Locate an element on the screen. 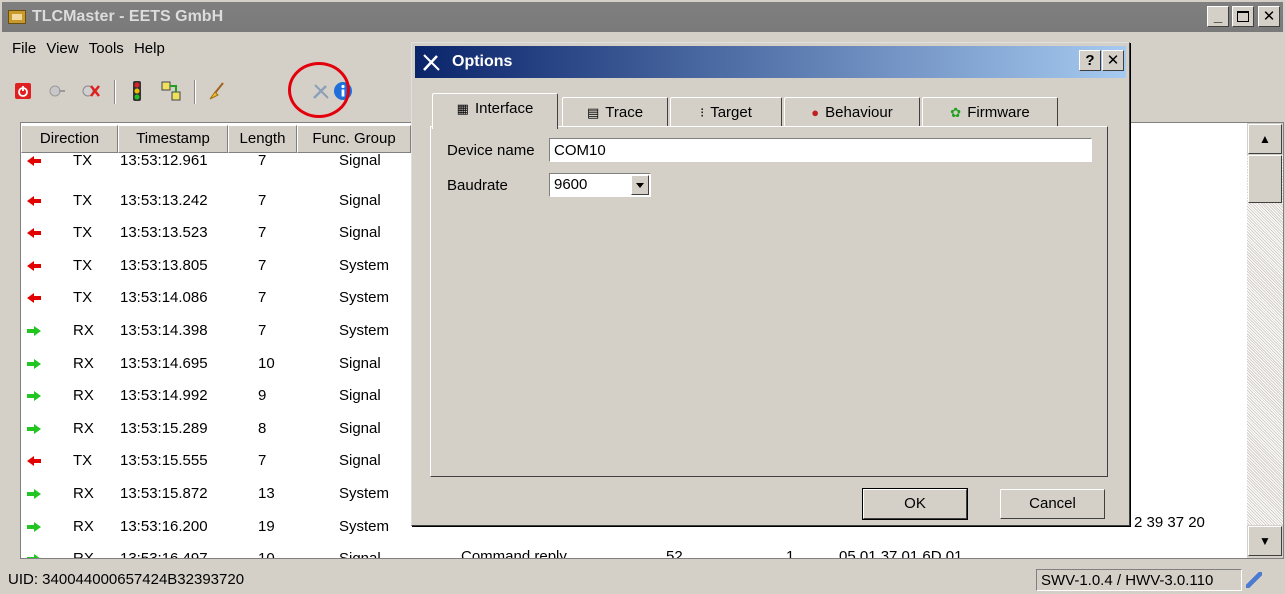 The width and height of the screenshot is (1285, 594). tab-behaviour: ● Behaviour is located at coordinates (852, 112).